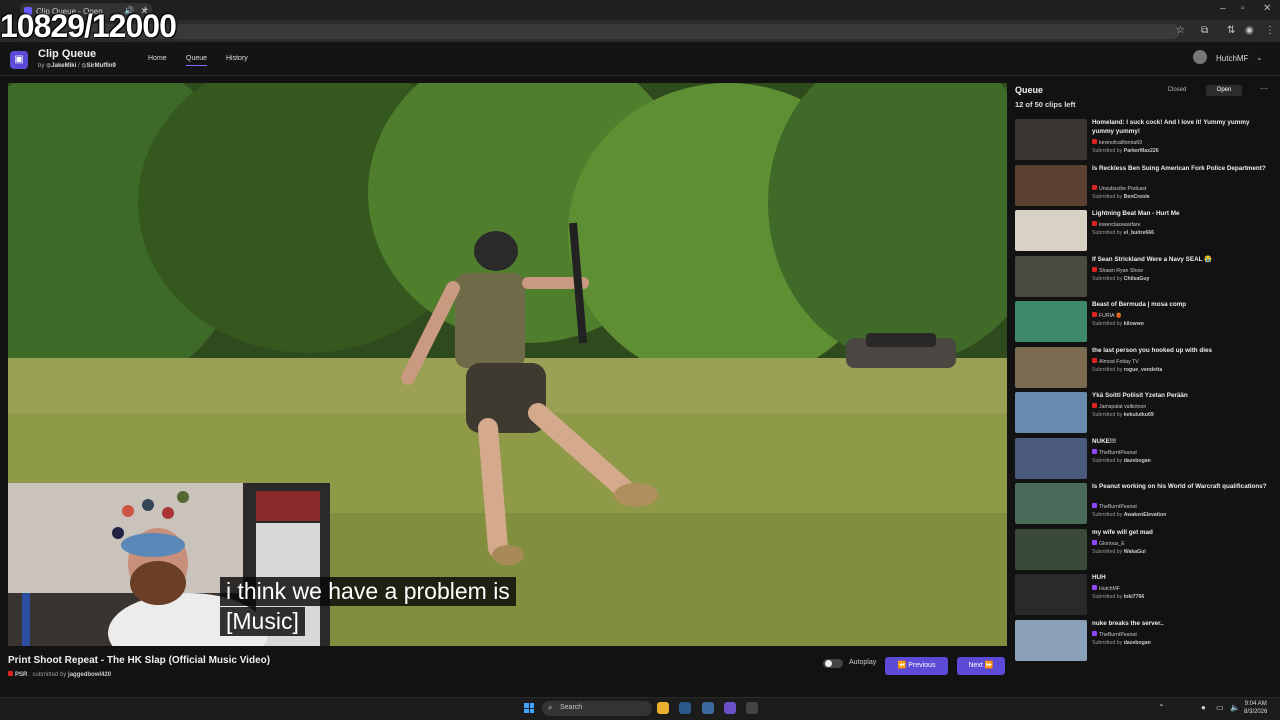 This screenshot has width=1280, height=720. What do you see at coordinates (685, 708) in the screenshot?
I see `steam-icon` at bounding box center [685, 708].